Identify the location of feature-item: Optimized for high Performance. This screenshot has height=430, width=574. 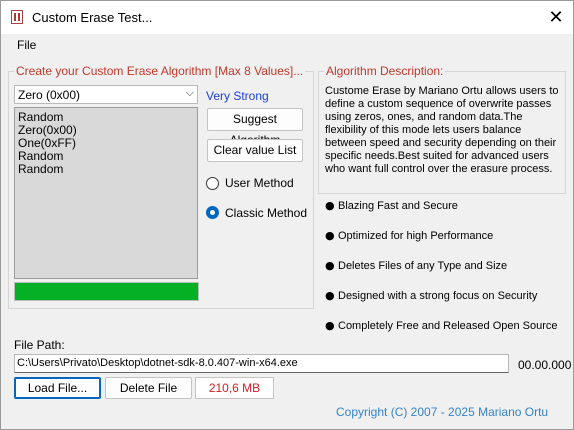
(416, 236).